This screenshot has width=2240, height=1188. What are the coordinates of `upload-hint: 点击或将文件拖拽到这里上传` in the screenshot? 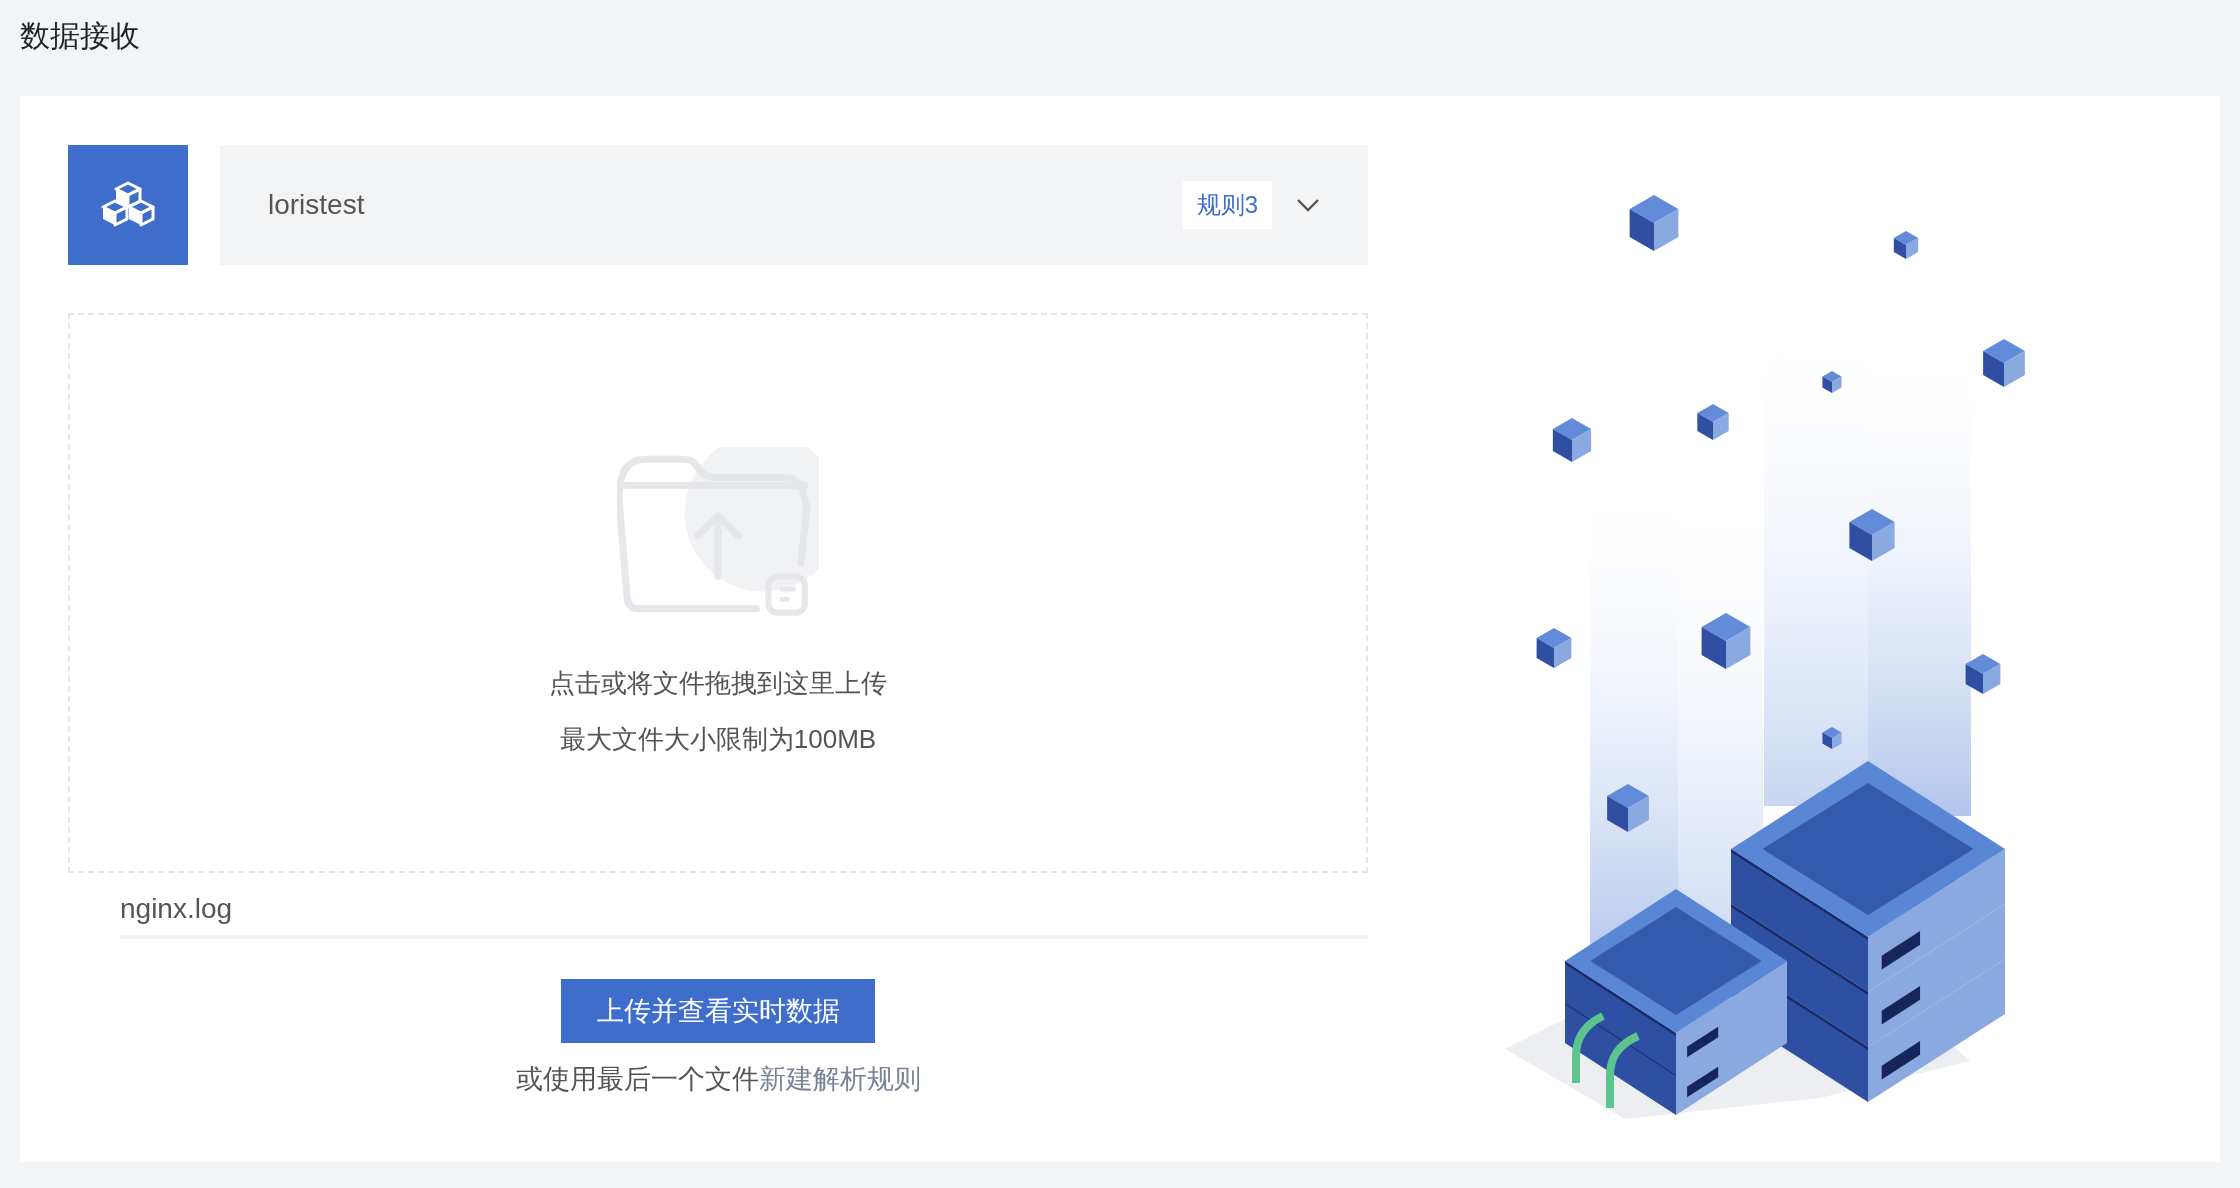 It's located at (718, 683).